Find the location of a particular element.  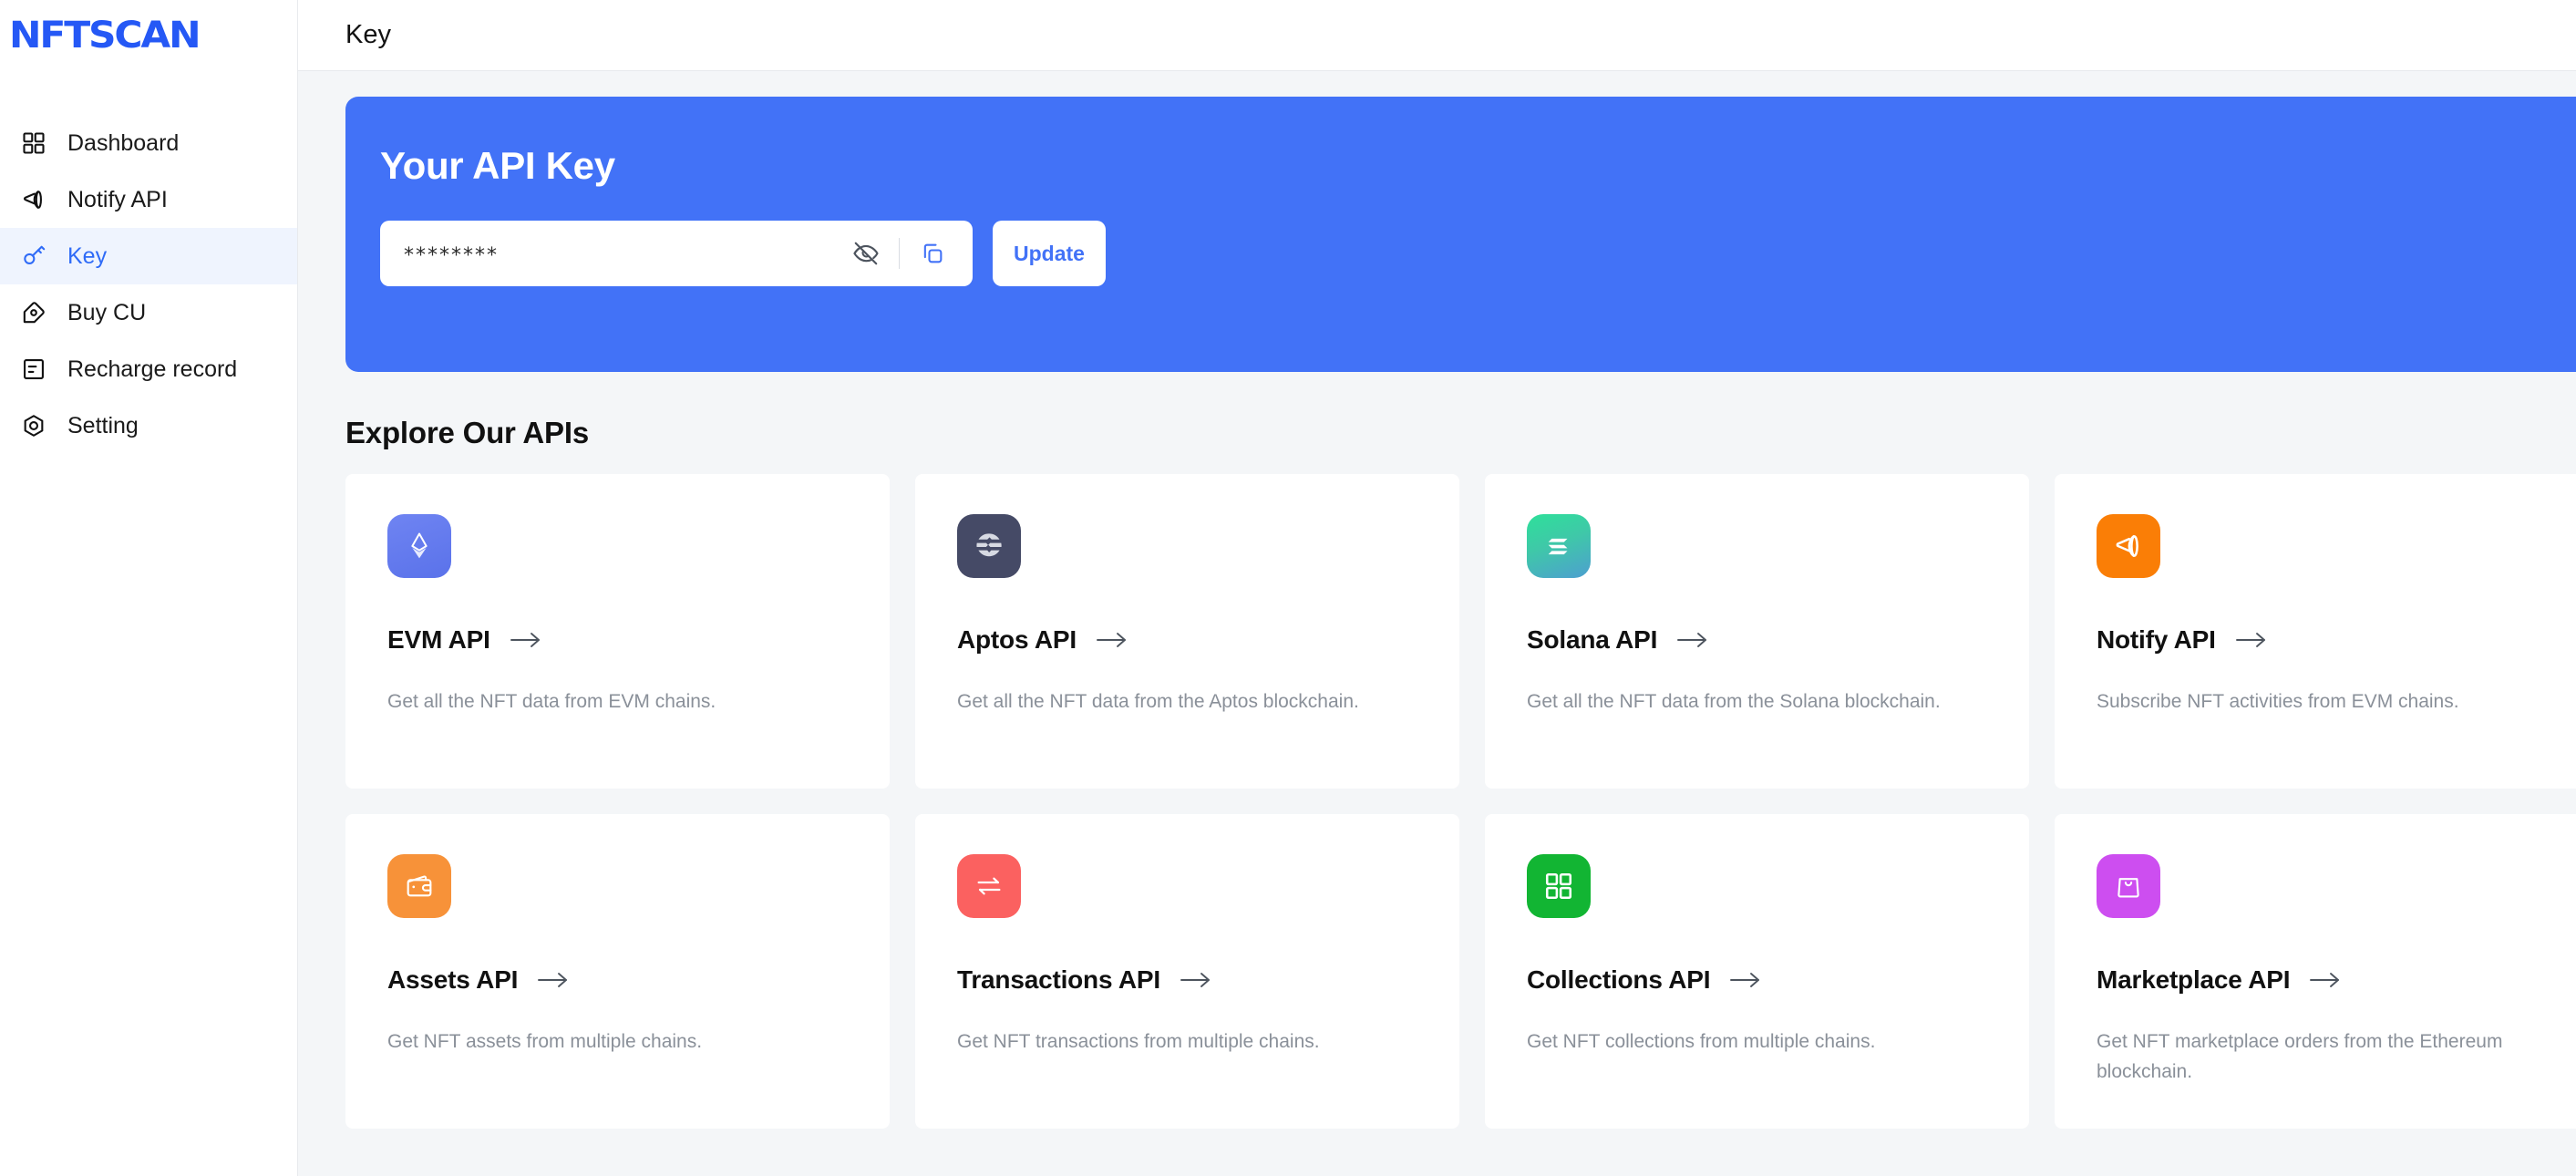

api-card-header: Transactions API is located at coordinates (1187, 980).